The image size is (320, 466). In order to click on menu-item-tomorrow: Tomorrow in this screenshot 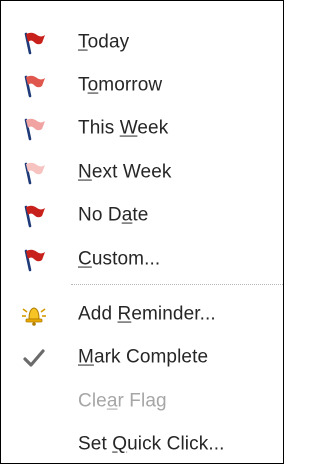, I will do `click(142, 85)`.